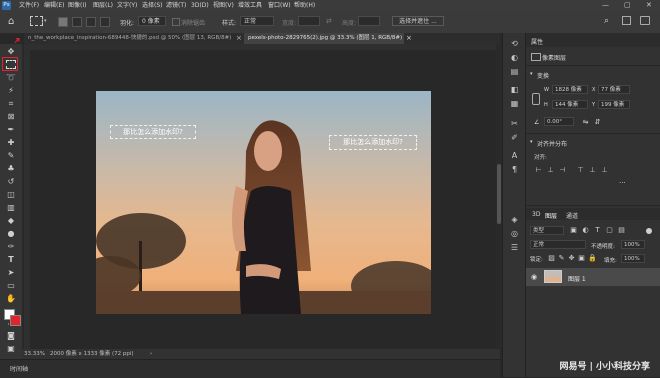  What do you see at coordinates (105, 22) in the screenshot?
I see `intersect-selection-icon` at bounding box center [105, 22].